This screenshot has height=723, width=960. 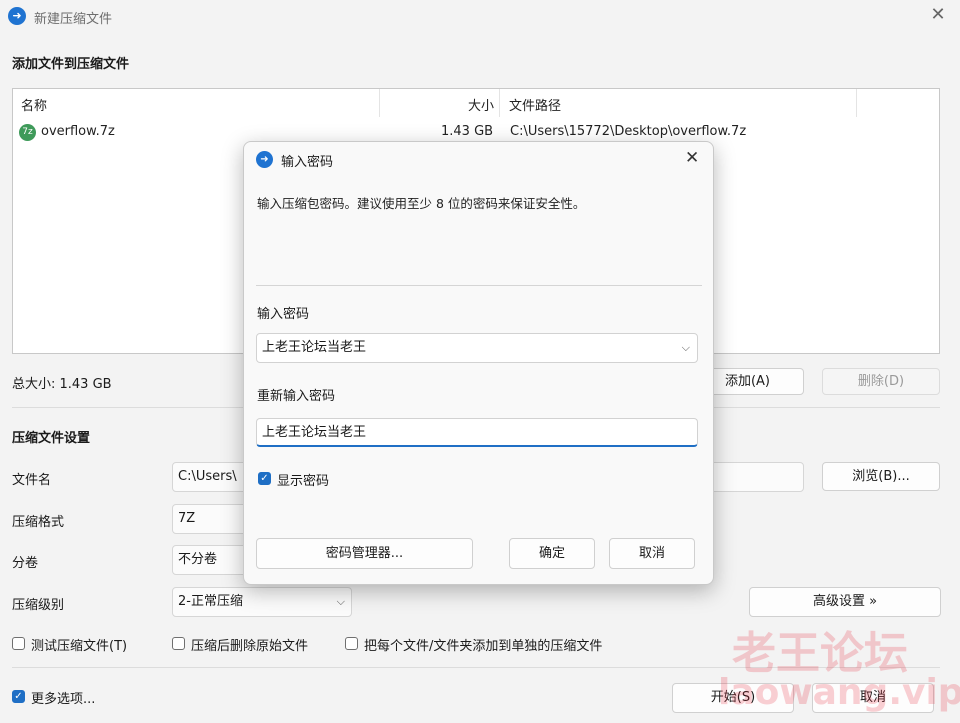 What do you see at coordinates (307, 162) in the screenshot?
I see `dialog-title: 输入密码` at bounding box center [307, 162].